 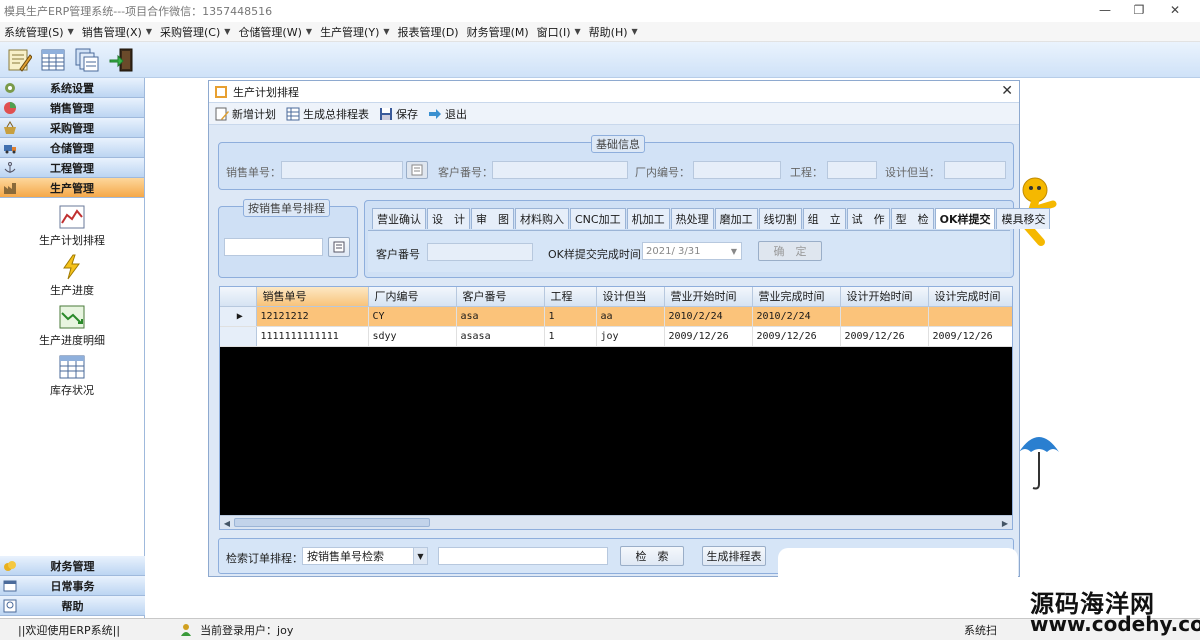 I want to click on sales-no-input, so click(x=342, y=170).